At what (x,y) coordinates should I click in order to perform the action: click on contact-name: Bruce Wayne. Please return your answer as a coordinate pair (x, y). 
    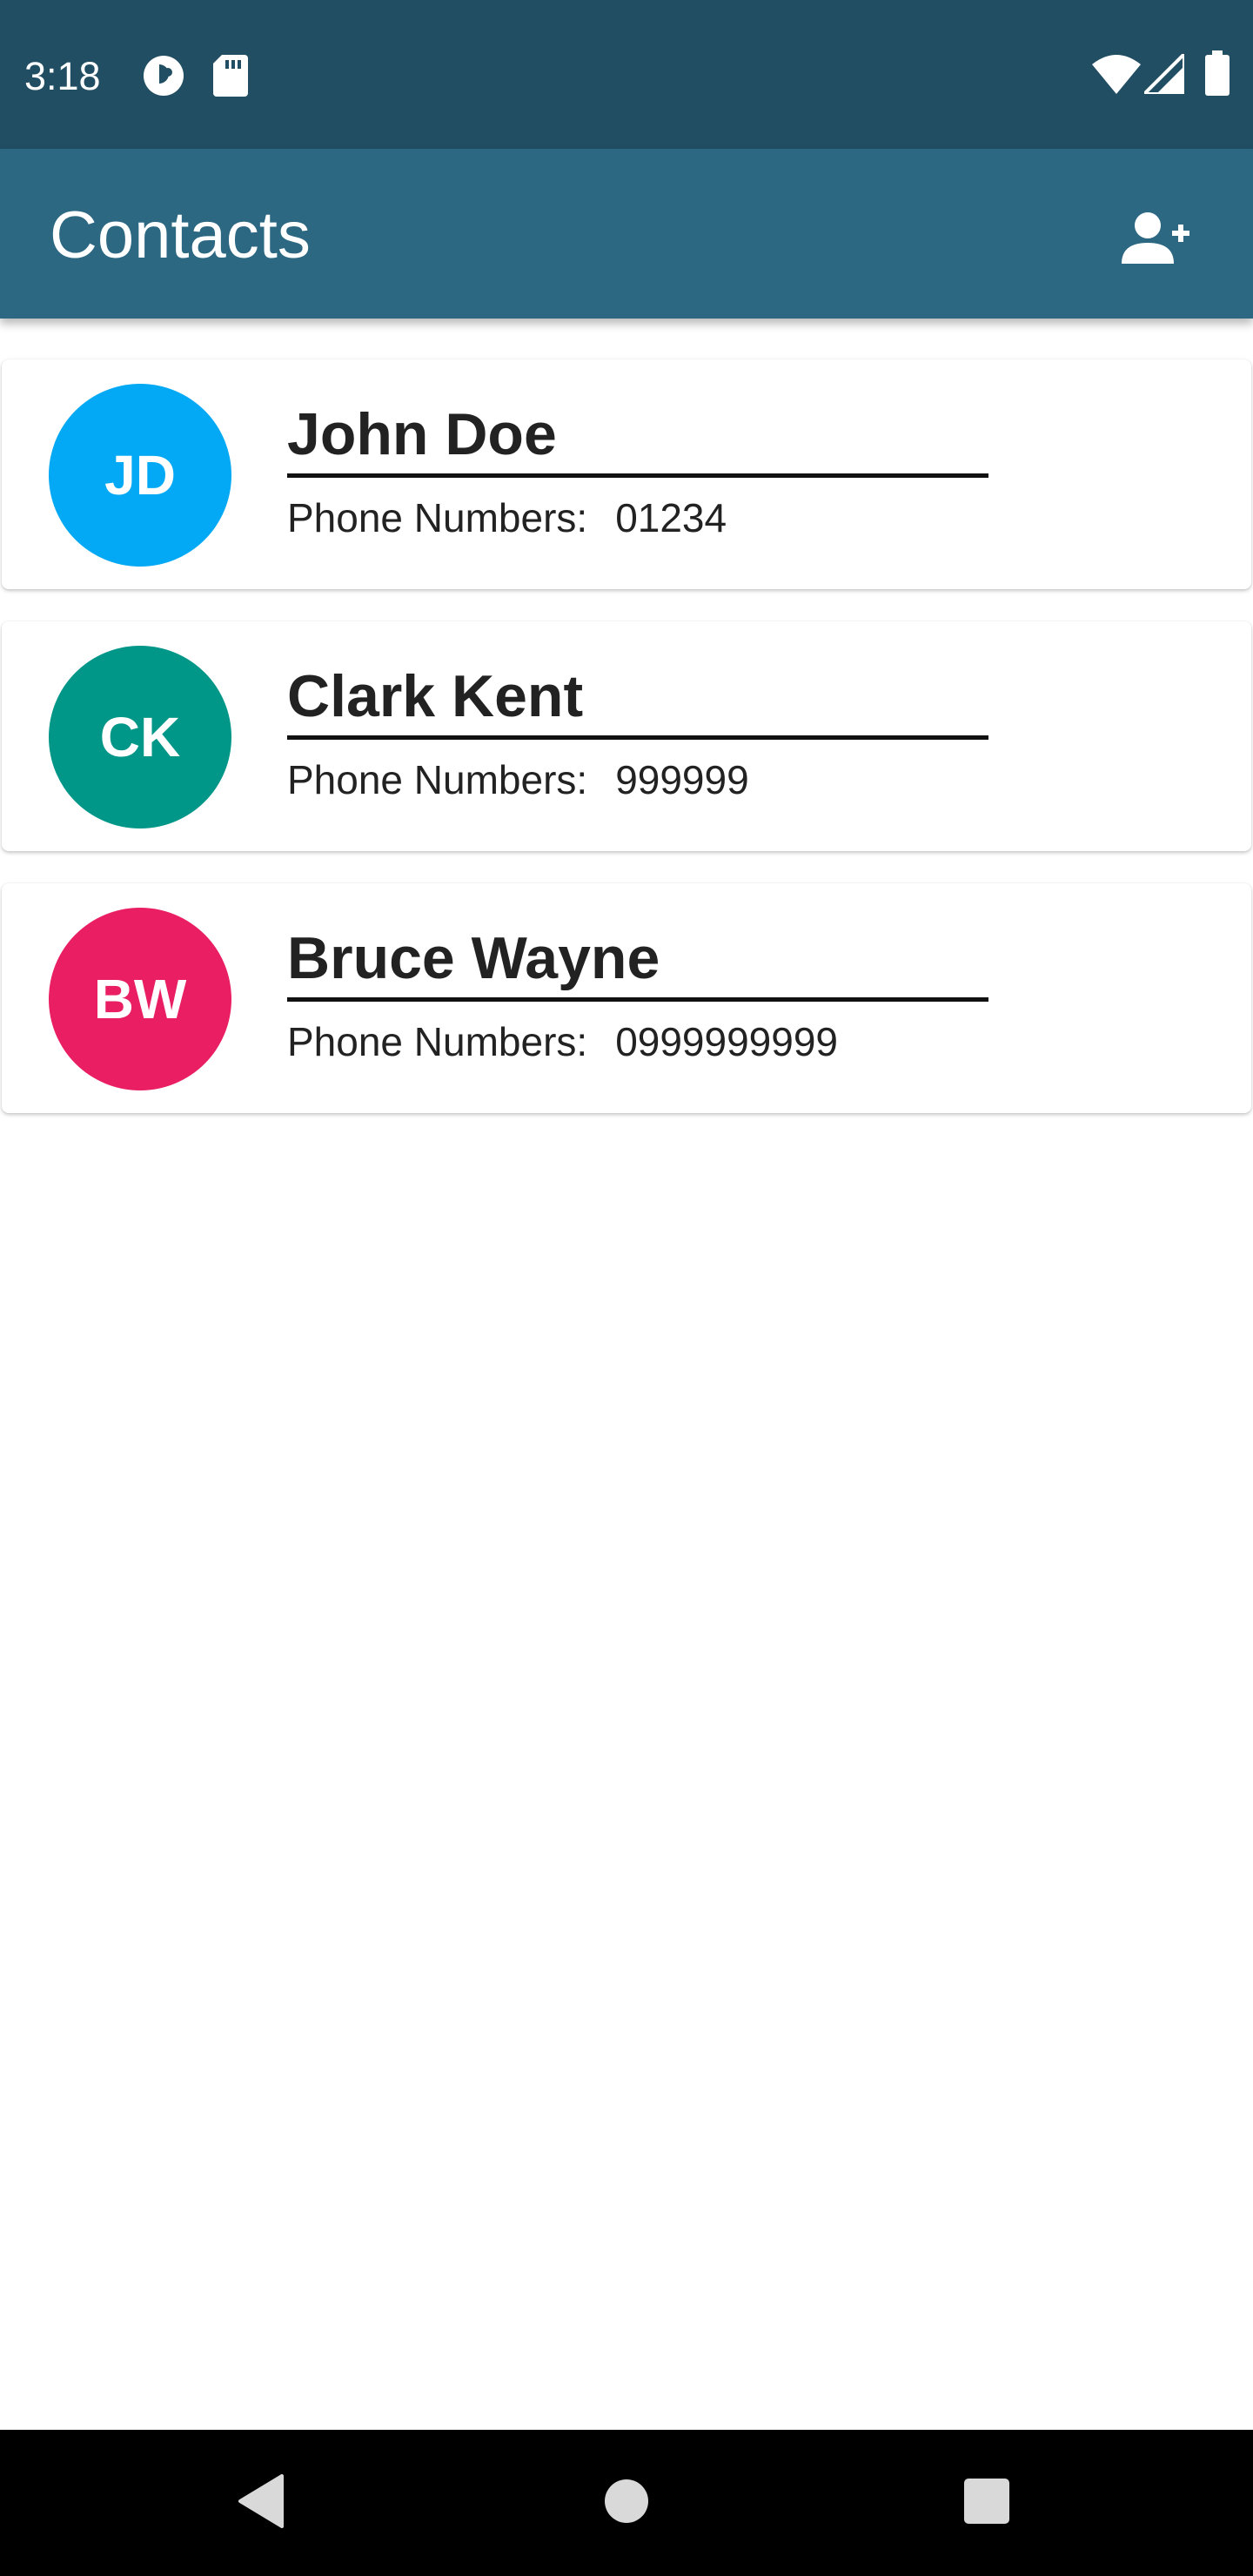
    Looking at the image, I should click on (637, 962).